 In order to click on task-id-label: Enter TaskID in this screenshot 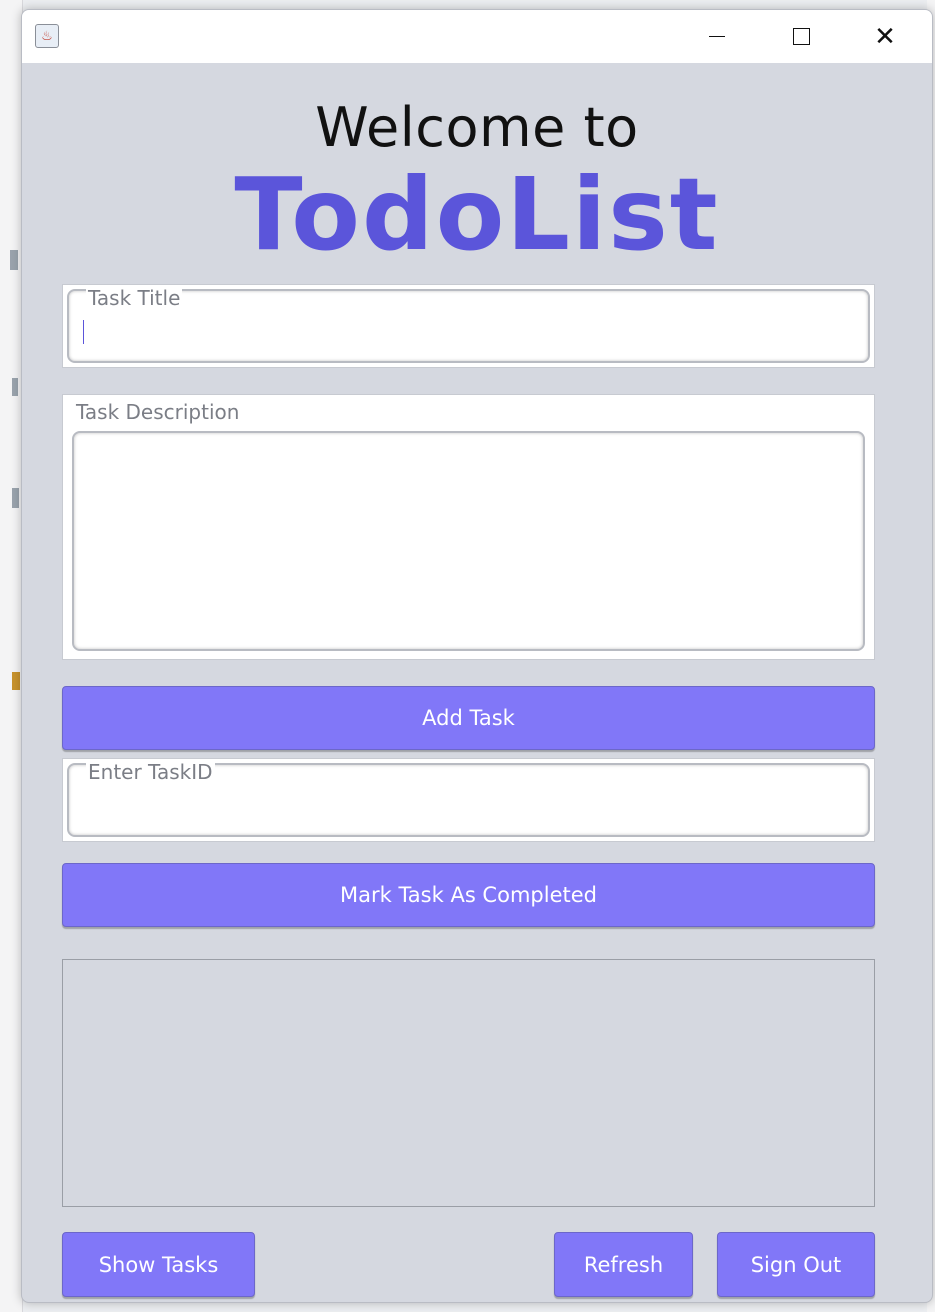, I will do `click(150, 772)`.